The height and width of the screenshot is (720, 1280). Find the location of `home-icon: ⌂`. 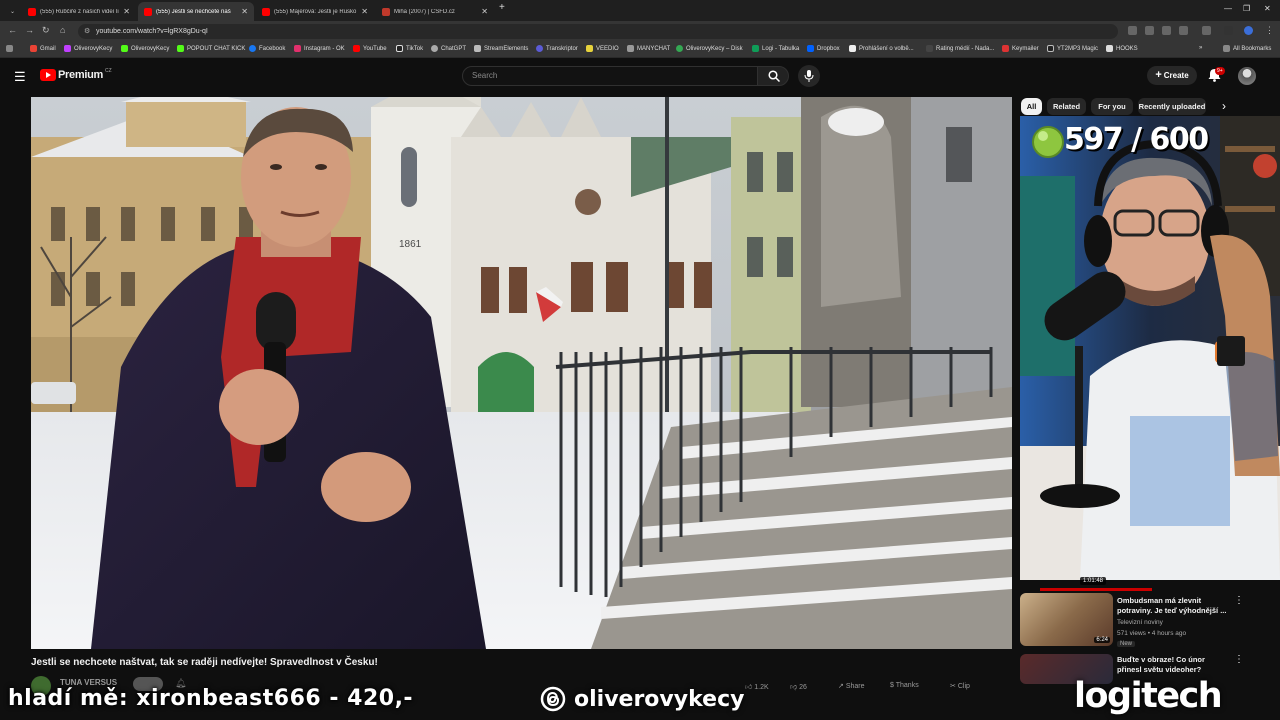

home-icon: ⌂ is located at coordinates (62, 30).